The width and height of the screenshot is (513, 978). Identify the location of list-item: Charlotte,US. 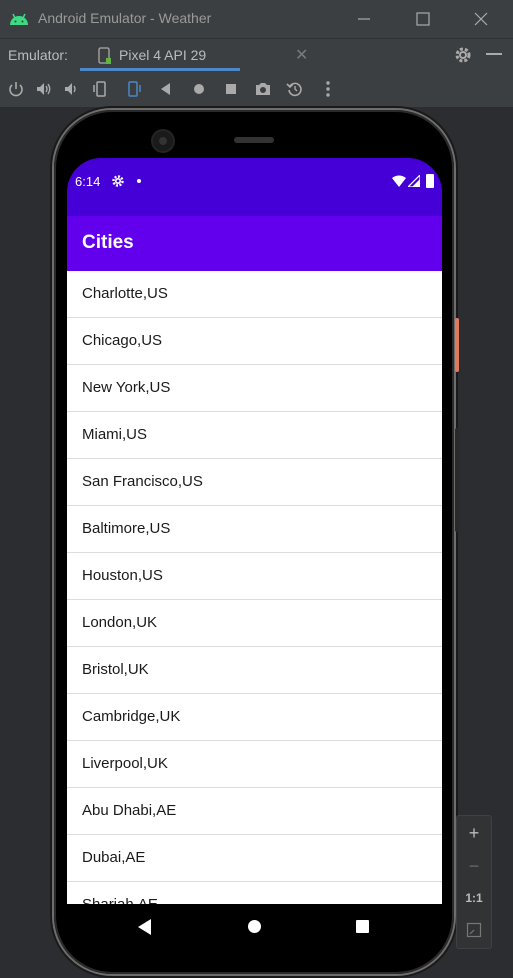
(254, 294).